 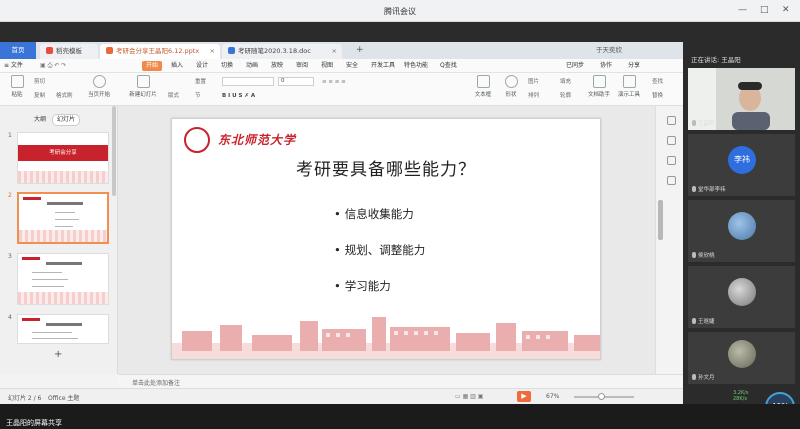 I want to click on doc-assistant-button: 文档助手, so click(x=599, y=86).